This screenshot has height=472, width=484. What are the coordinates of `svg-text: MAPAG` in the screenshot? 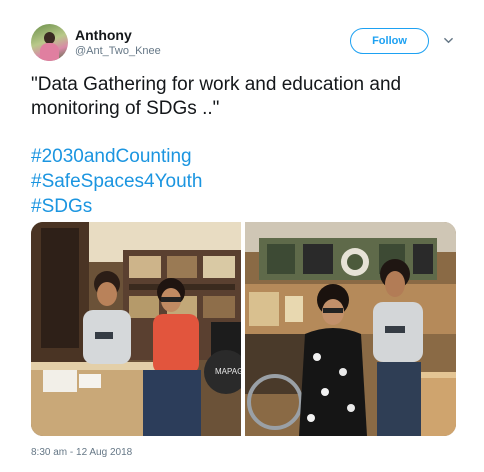 It's located at (228, 371).